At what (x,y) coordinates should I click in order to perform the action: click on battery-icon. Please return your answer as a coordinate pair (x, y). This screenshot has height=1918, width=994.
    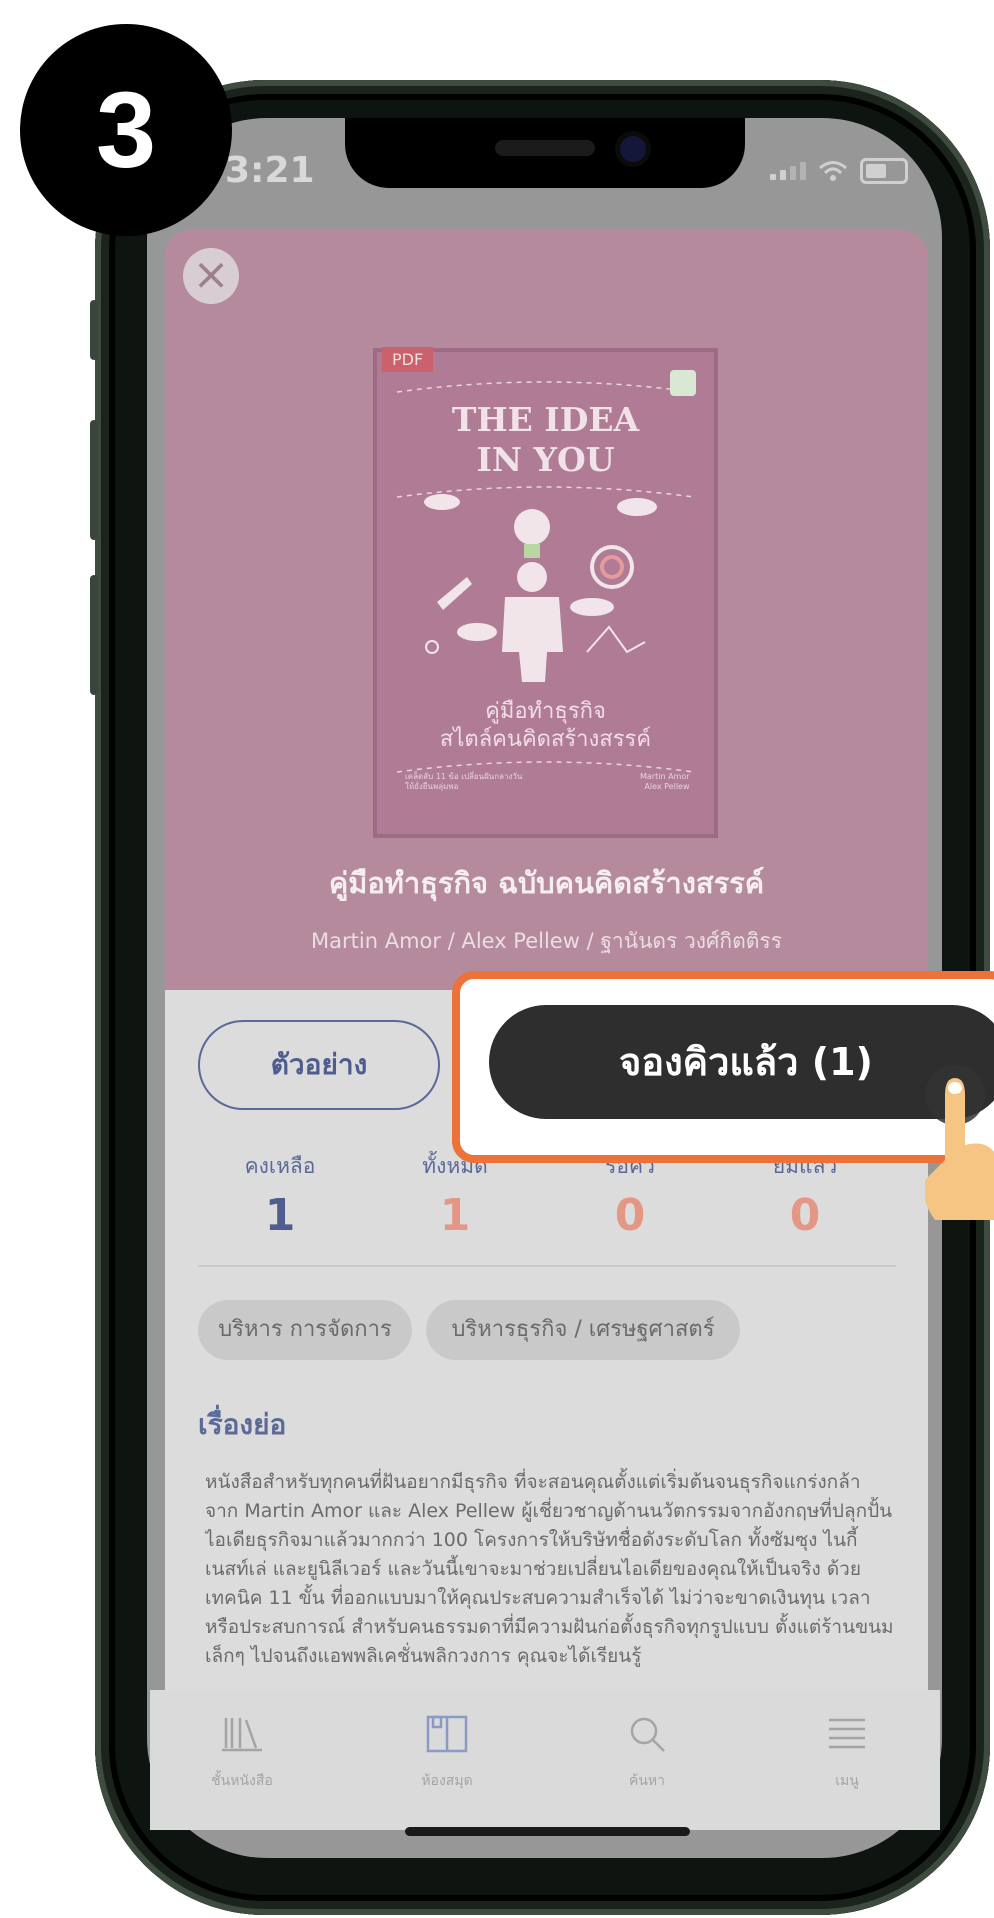
    Looking at the image, I should click on (884, 171).